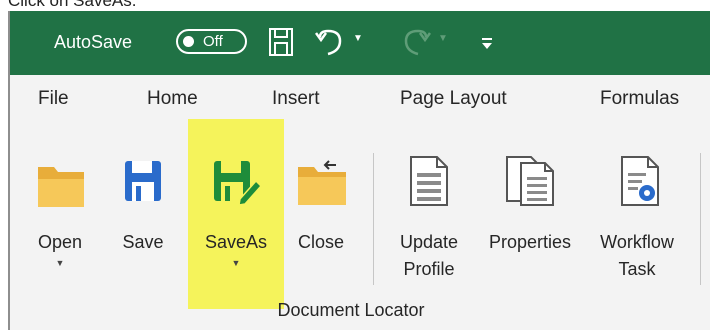  I want to click on folder-icon, so click(61, 187).